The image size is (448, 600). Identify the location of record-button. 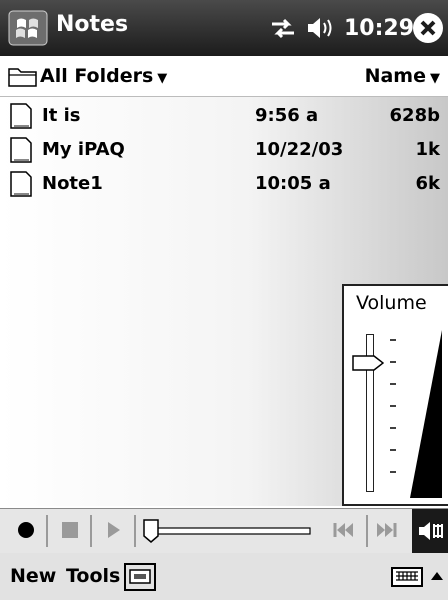
(26, 530).